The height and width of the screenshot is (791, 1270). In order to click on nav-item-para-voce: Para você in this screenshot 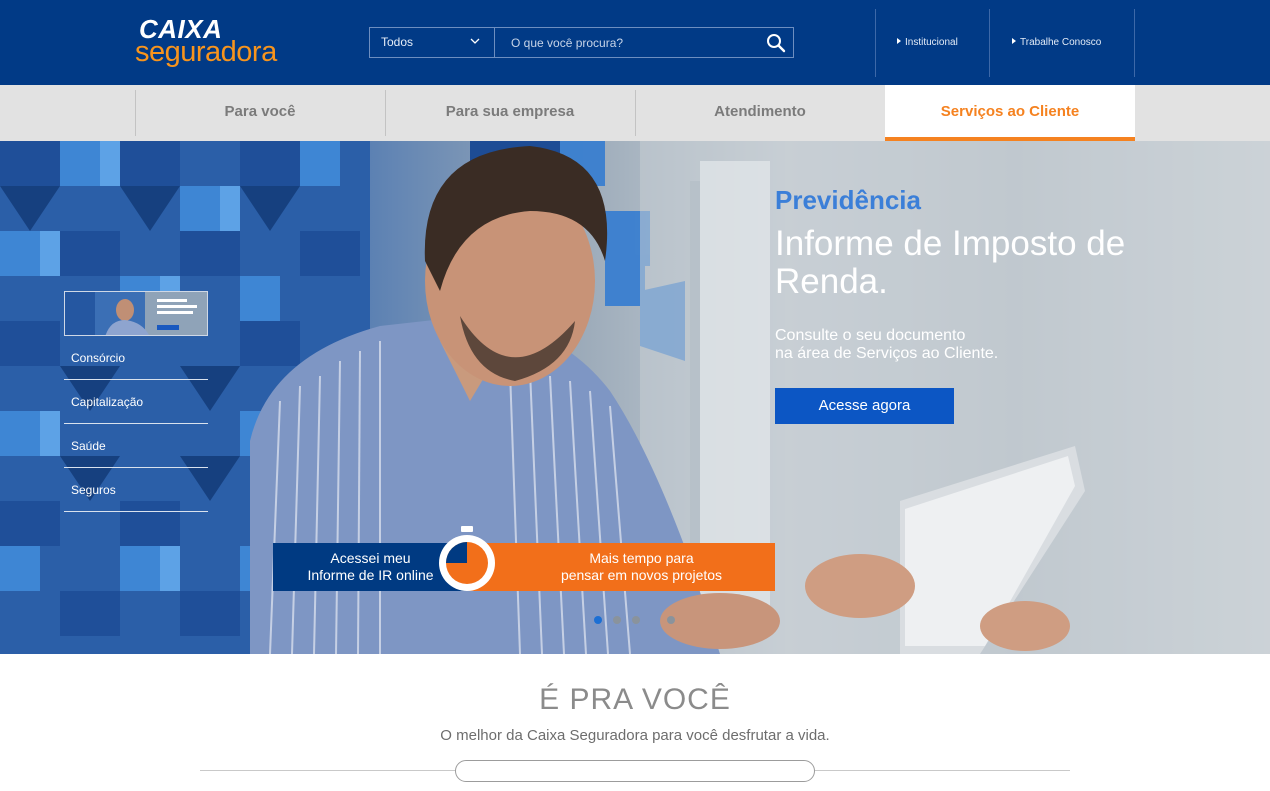, I will do `click(260, 113)`.